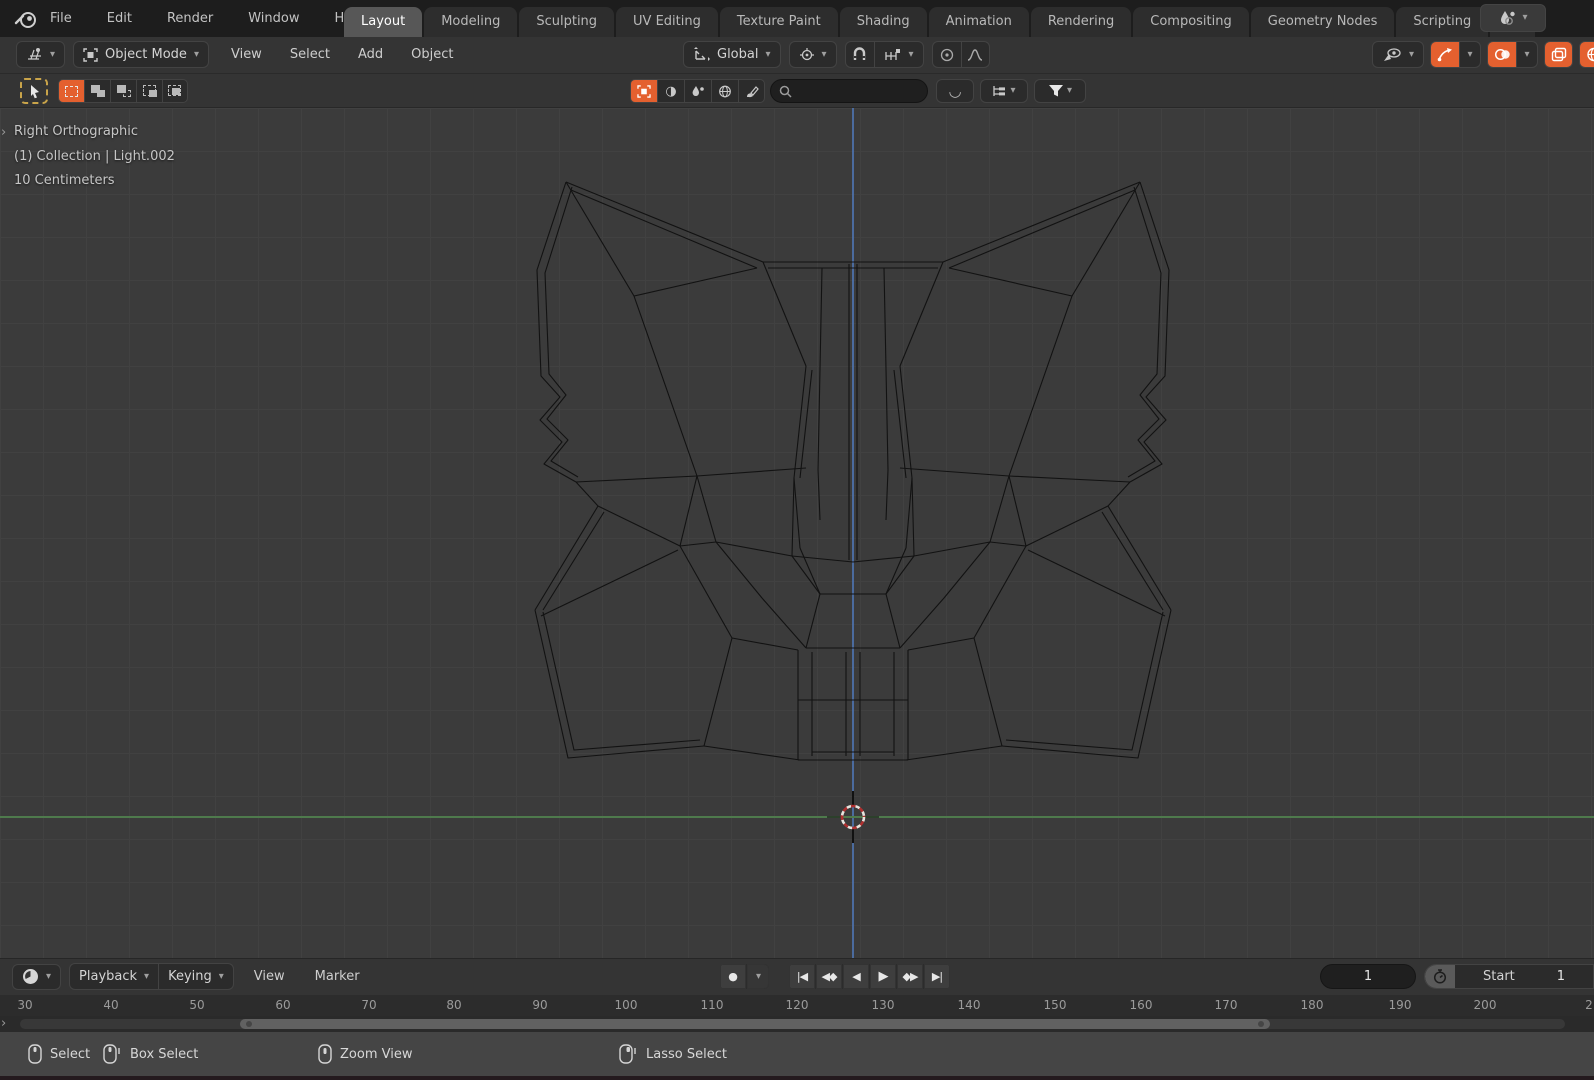 The width and height of the screenshot is (1594, 1080). Describe the element at coordinates (1368, 976) in the screenshot. I see `current-frame-field: 1` at that location.